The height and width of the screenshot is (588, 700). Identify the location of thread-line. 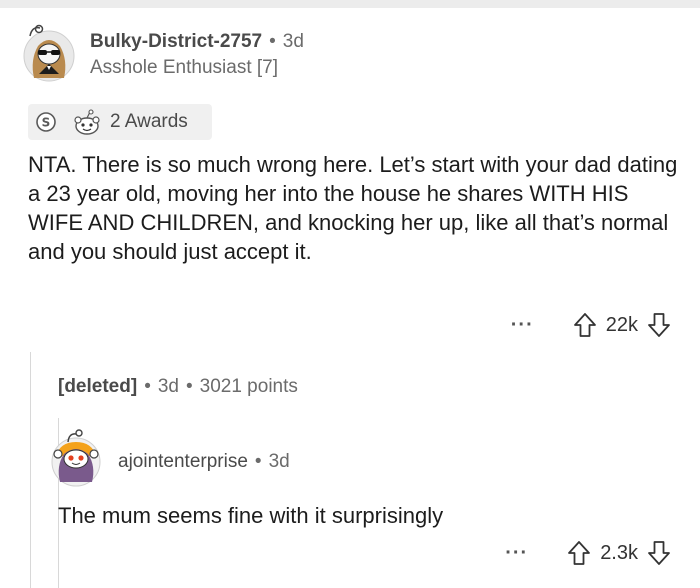
(30, 470).